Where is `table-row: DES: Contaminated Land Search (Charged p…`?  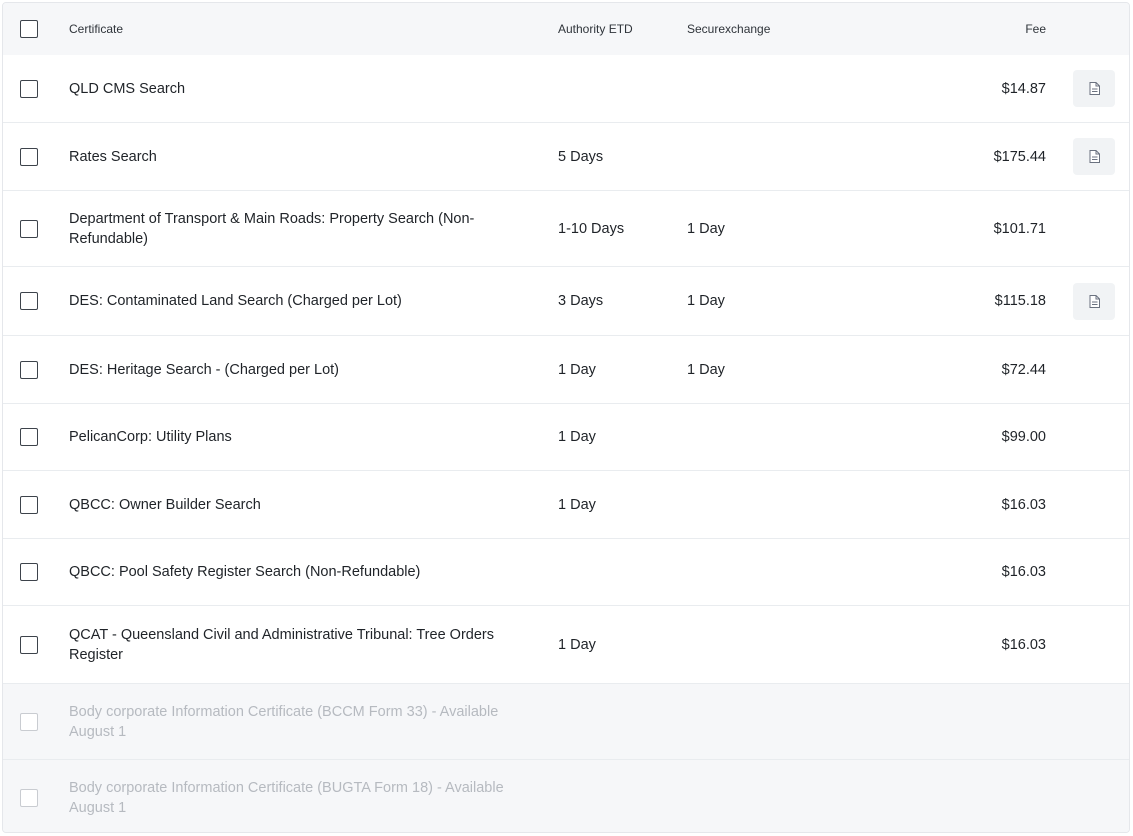
table-row: DES: Contaminated Land Search (Charged p… is located at coordinates (566, 301).